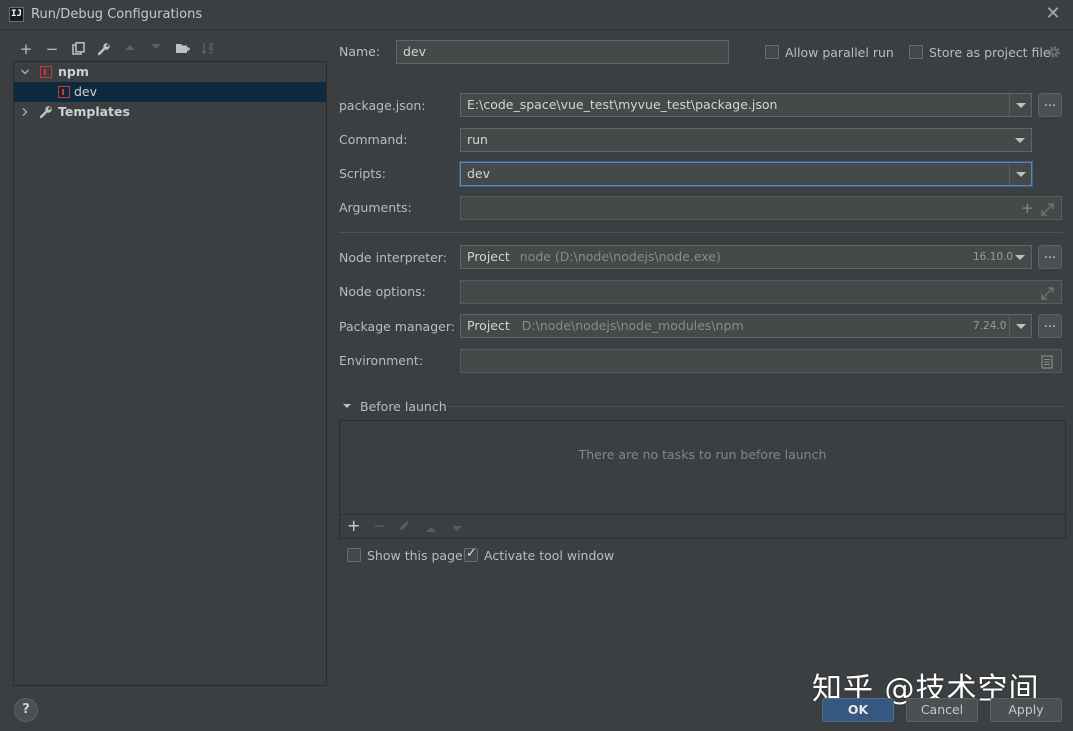  What do you see at coordinates (477, 139) in the screenshot?
I see `command-value: run` at bounding box center [477, 139].